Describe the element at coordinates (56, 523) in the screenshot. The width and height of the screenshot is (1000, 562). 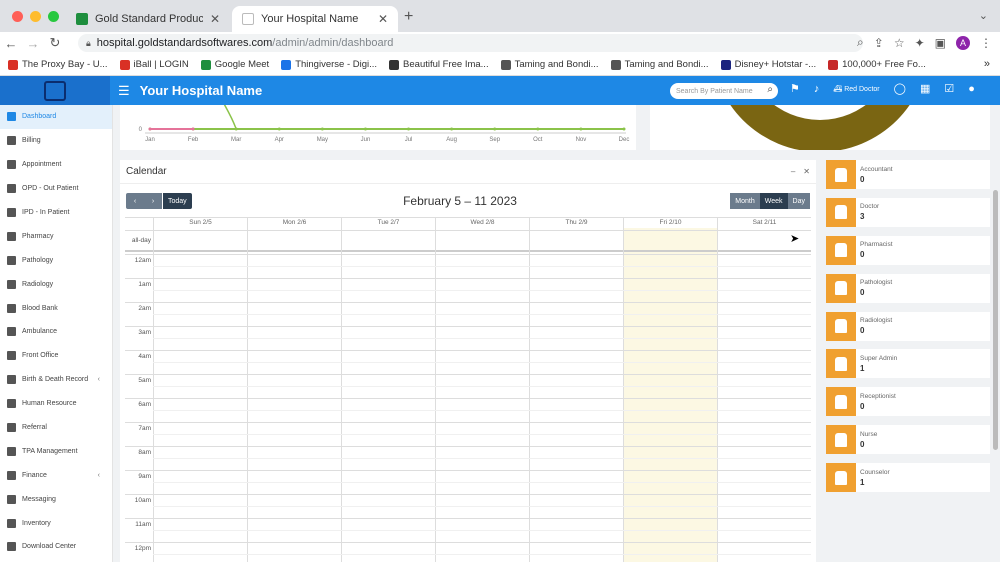
I see `sidebar-item-inventory: Inventory` at that location.